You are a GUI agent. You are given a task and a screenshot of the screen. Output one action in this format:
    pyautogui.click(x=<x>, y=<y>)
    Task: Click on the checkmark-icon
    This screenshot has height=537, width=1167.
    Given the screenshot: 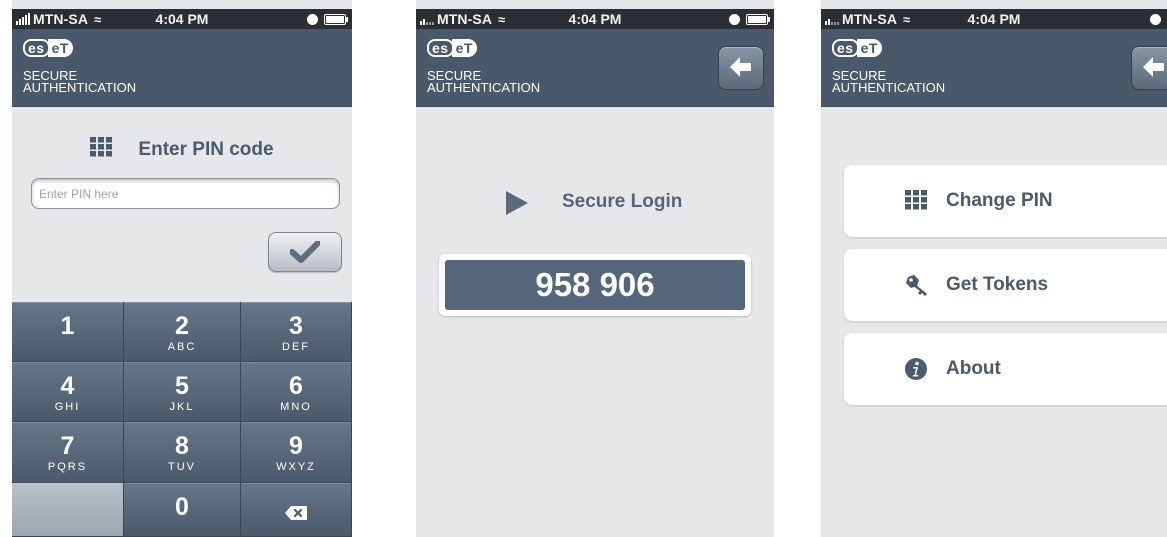 What is the action you would take?
    pyautogui.click(x=305, y=252)
    